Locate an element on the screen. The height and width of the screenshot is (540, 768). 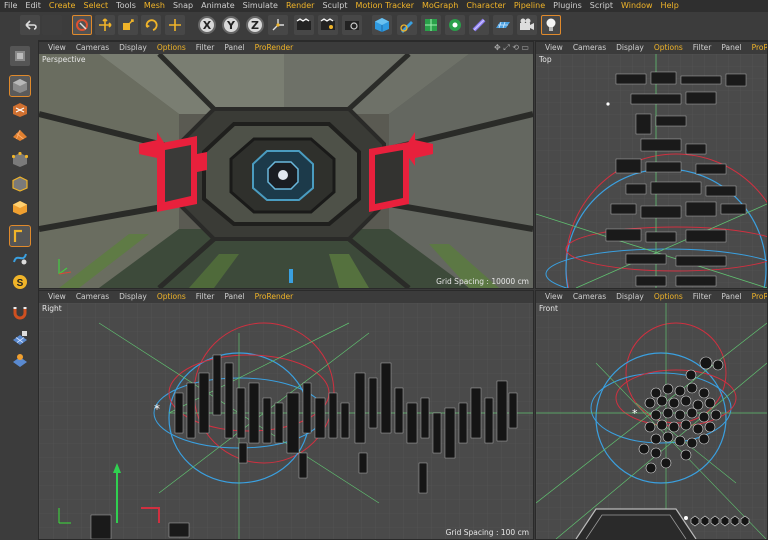
render-to-picture-viewer-icon is located at coordinates (328, 25).